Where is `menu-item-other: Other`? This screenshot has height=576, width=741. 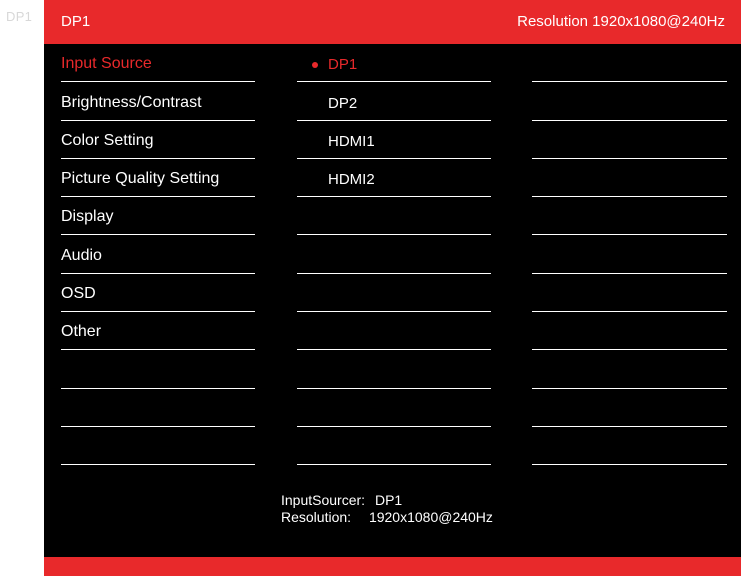
menu-item-other: Other is located at coordinates (158, 331).